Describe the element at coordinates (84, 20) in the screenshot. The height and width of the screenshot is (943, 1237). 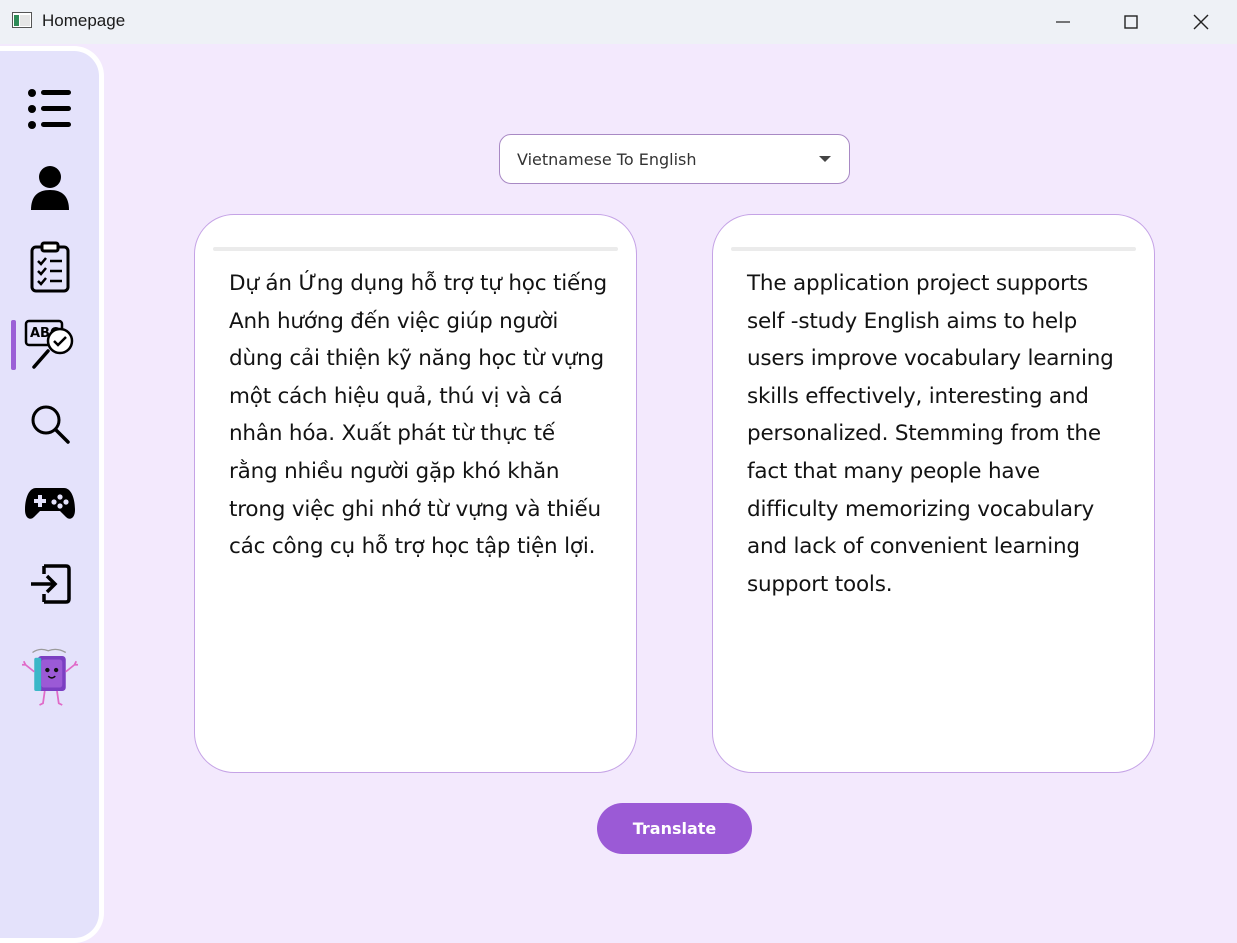
I see `window-title: Homepage` at that location.